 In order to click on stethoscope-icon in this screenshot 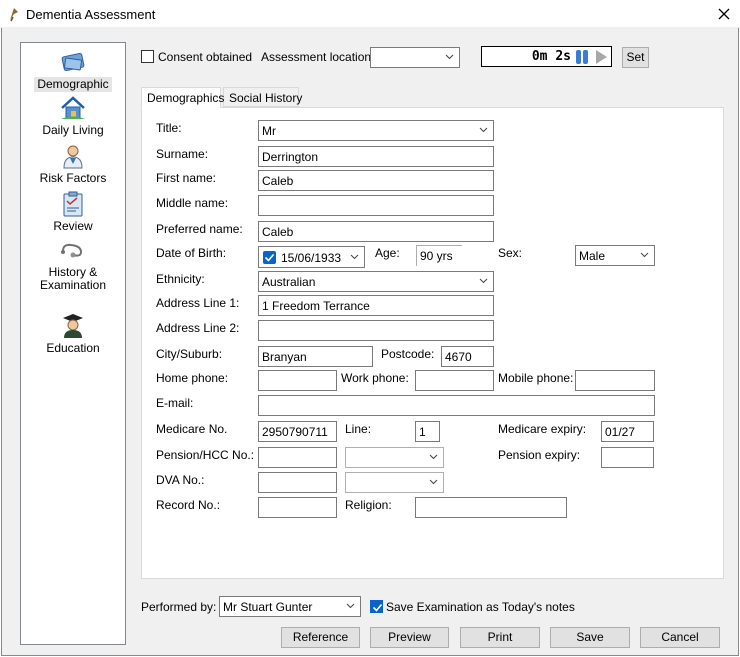, I will do `click(72, 250)`.